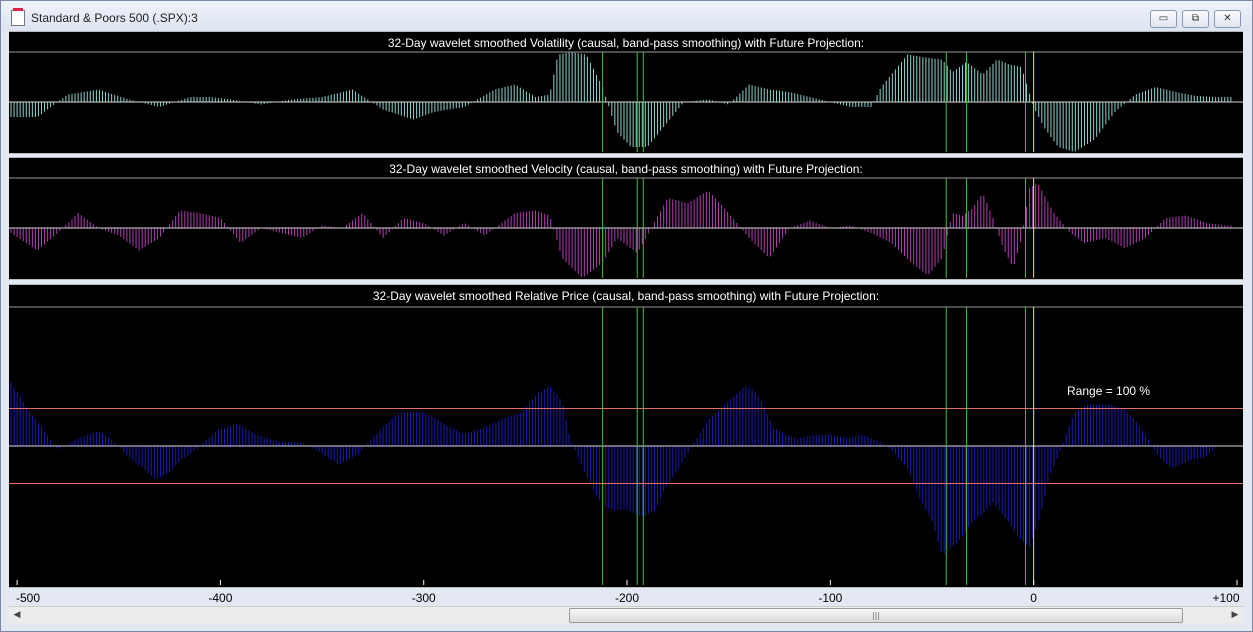 This screenshot has height=632, width=1253. What do you see at coordinates (1163, 19) in the screenshot?
I see `minimize-button: ▭` at bounding box center [1163, 19].